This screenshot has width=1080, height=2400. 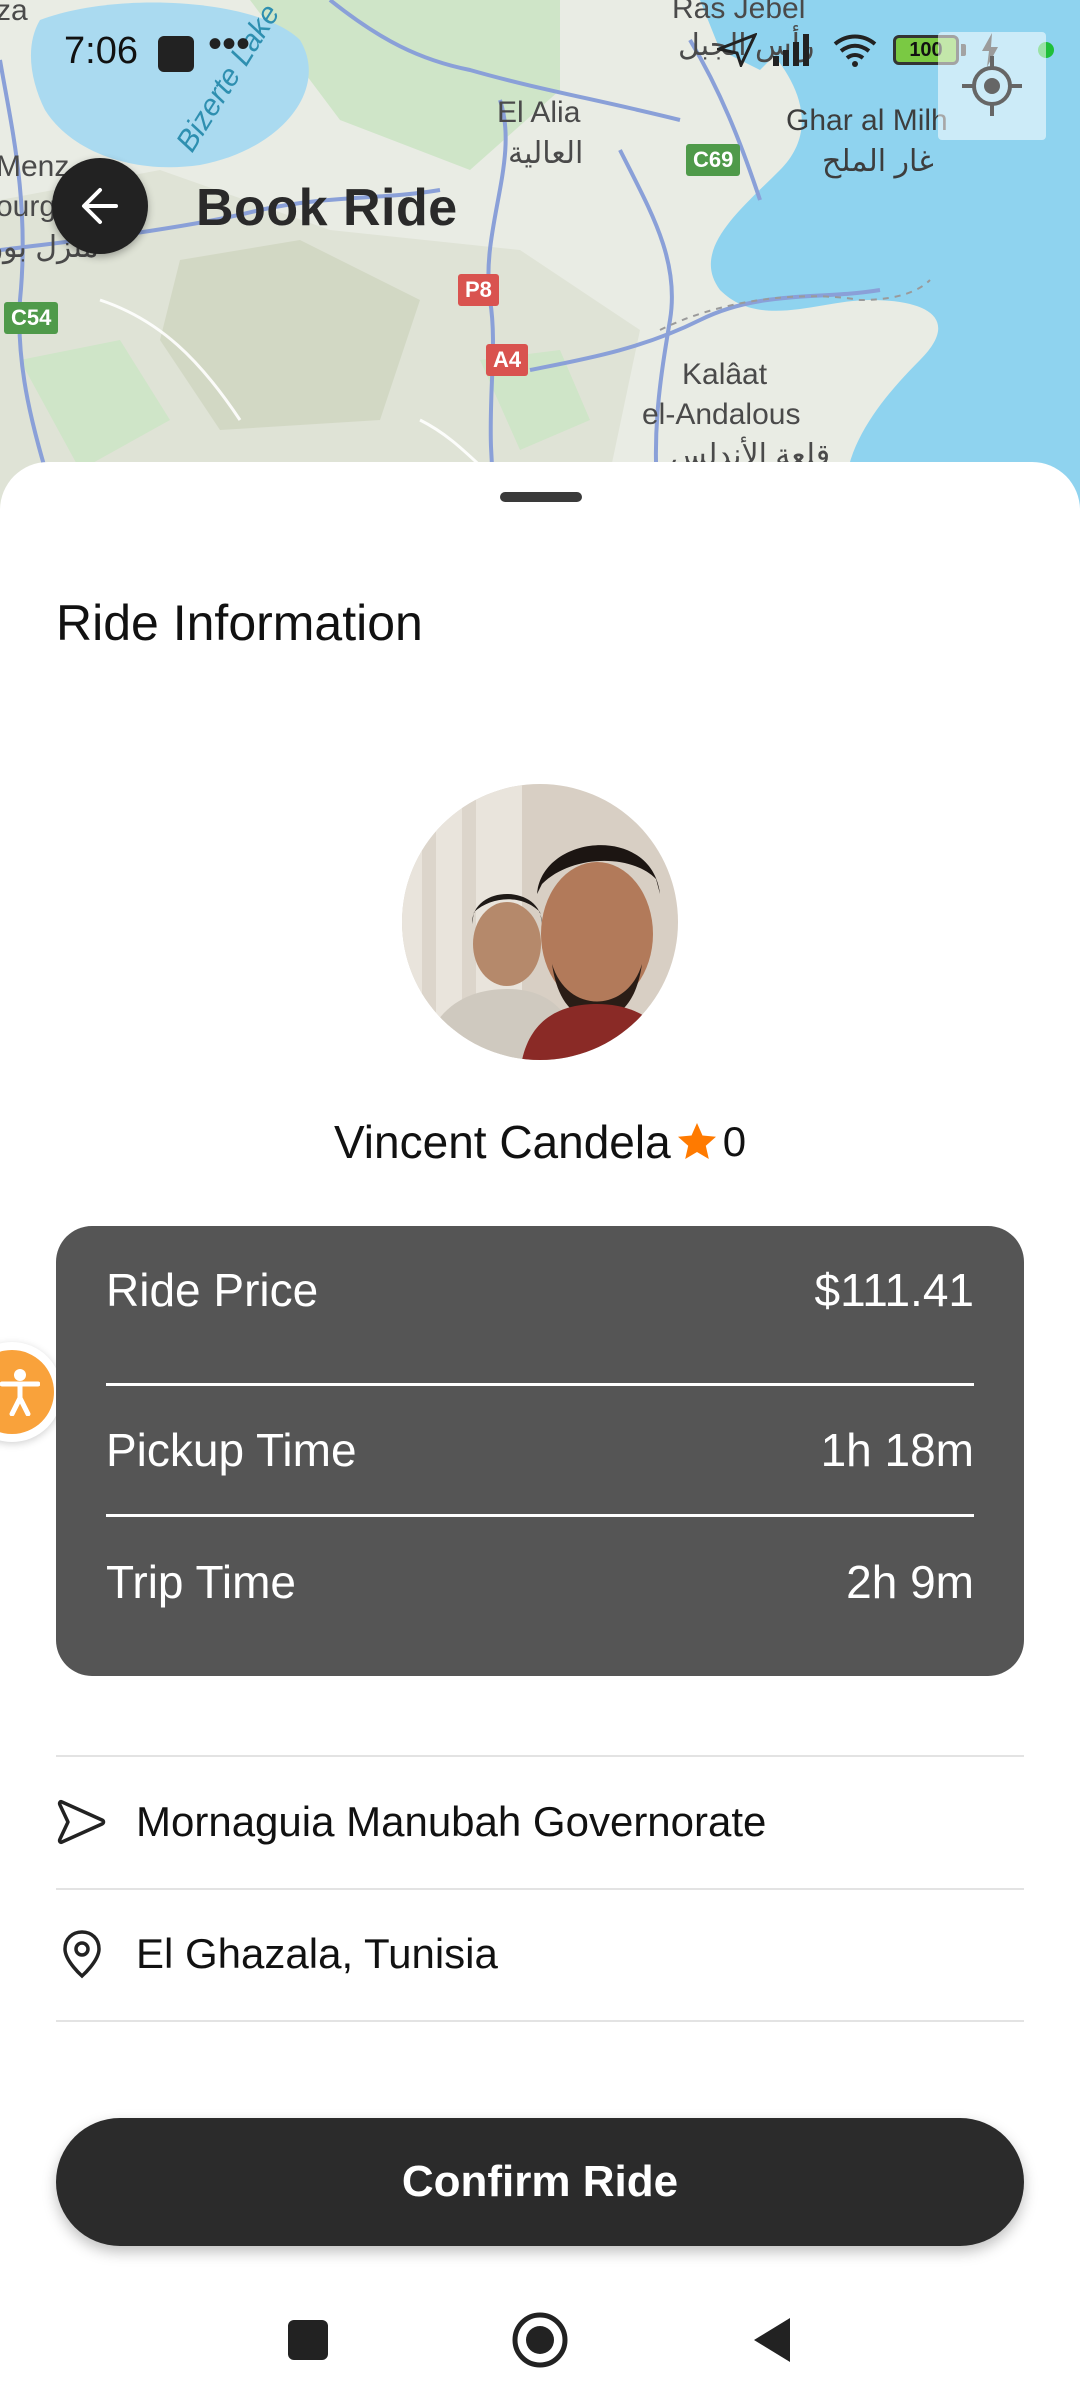 I want to click on circle-icon, so click(x=540, y=2340).